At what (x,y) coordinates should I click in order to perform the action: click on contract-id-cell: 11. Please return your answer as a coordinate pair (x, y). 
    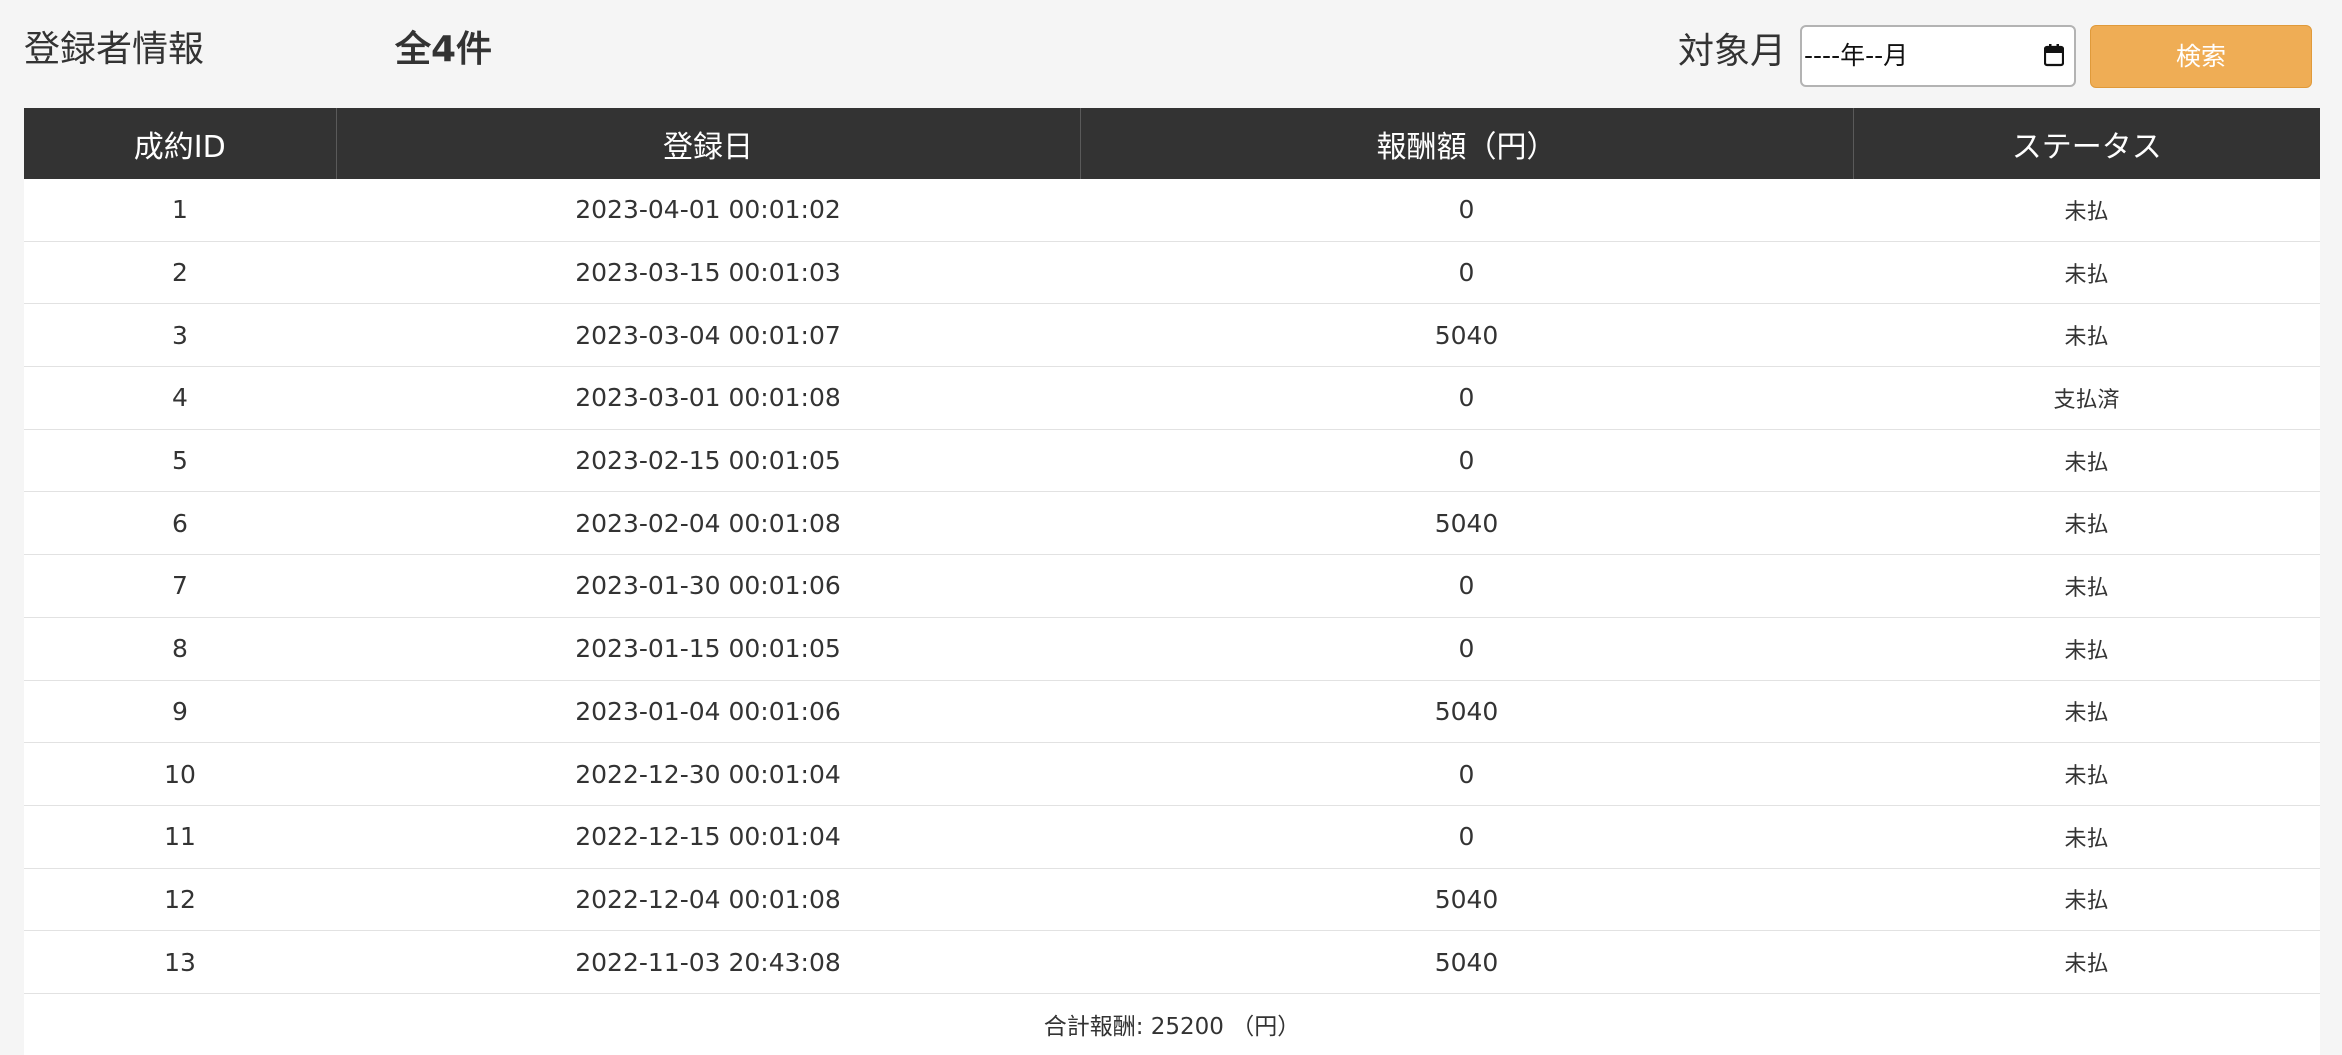
    Looking at the image, I should click on (180, 837).